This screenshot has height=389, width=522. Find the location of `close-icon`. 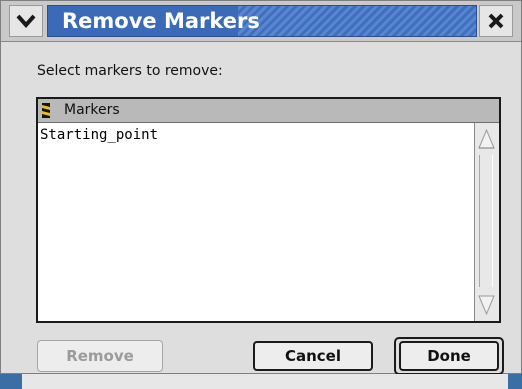

close-icon is located at coordinates (496, 21).